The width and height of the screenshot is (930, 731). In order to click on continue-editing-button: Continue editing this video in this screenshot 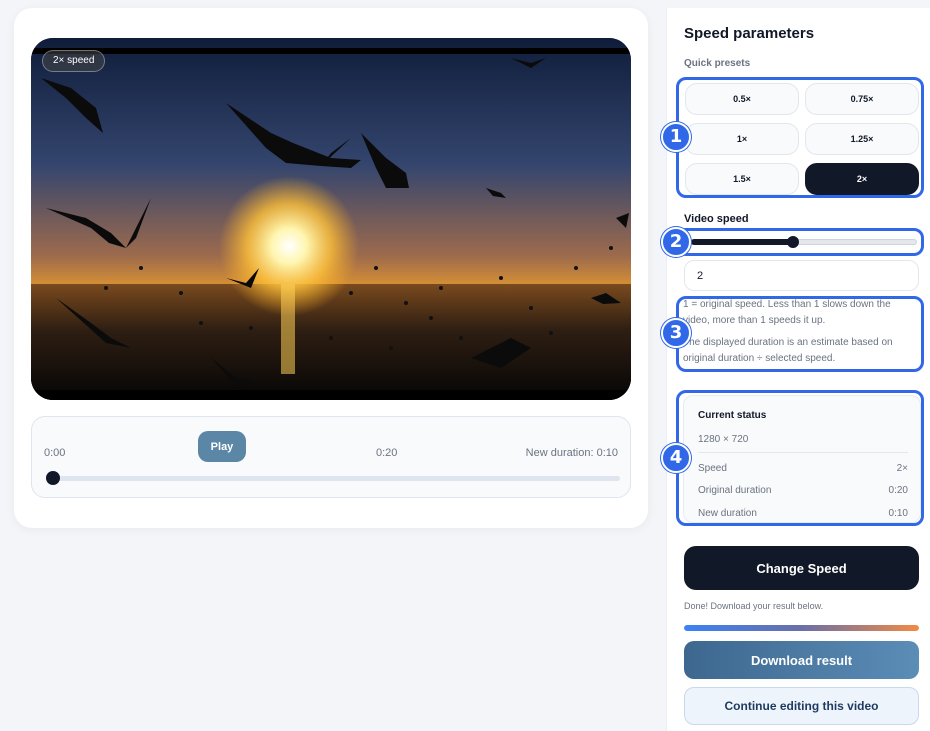, I will do `click(801, 706)`.